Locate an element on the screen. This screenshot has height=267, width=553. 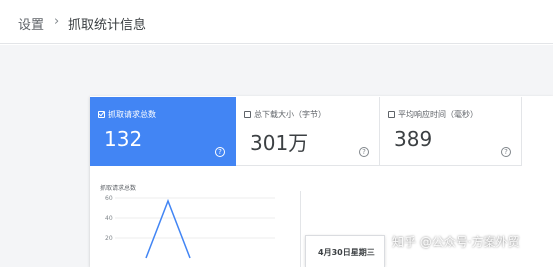
metric-label: 平均响应时间（毫秒） is located at coordinates (438, 114).